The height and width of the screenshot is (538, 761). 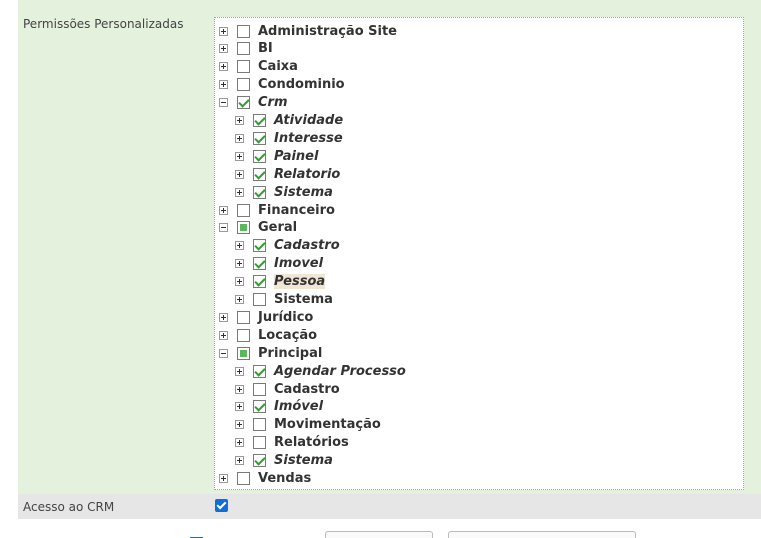 I want to click on tree-node: Agendar Processo, so click(x=320, y=371).